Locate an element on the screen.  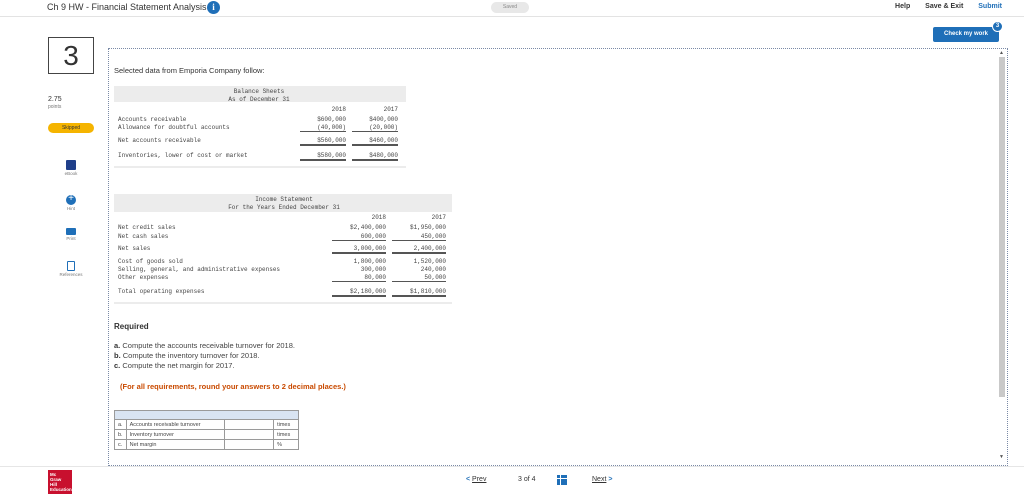
is-row-2017: 2,400,000 is located at coordinates (419, 249).